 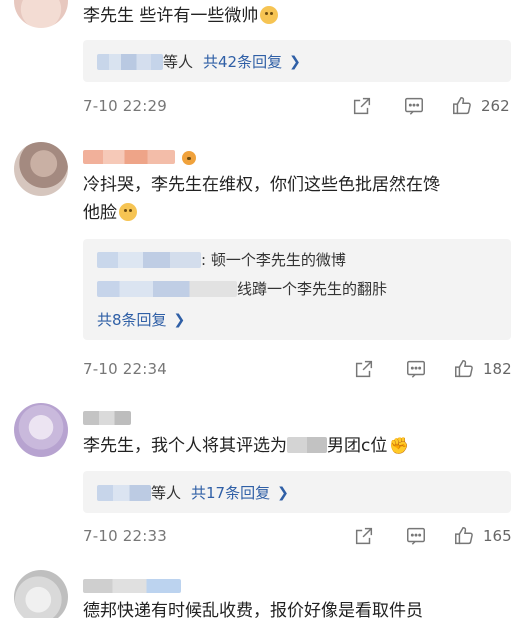 I want to click on replies-box: : 顿一个李先生的微博 线蹲一个李先生的翻胩 共8条回复 ❯, so click(x=297, y=289).